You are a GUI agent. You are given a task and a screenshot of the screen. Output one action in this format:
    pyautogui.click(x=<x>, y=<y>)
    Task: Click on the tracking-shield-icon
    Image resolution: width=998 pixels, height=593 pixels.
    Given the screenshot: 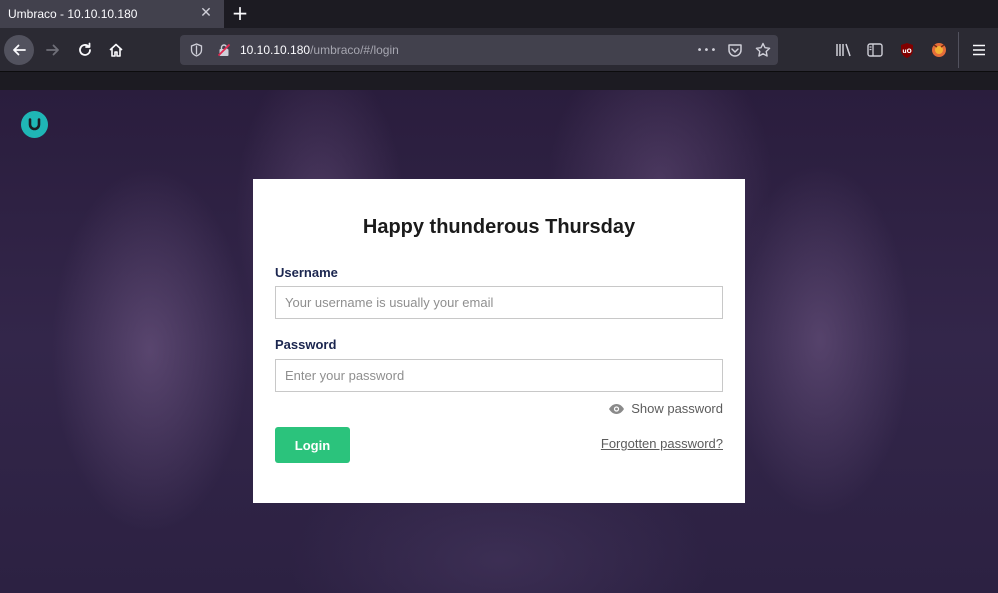 What is the action you would take?
    pyautogui.click(x=196, y=50)
    